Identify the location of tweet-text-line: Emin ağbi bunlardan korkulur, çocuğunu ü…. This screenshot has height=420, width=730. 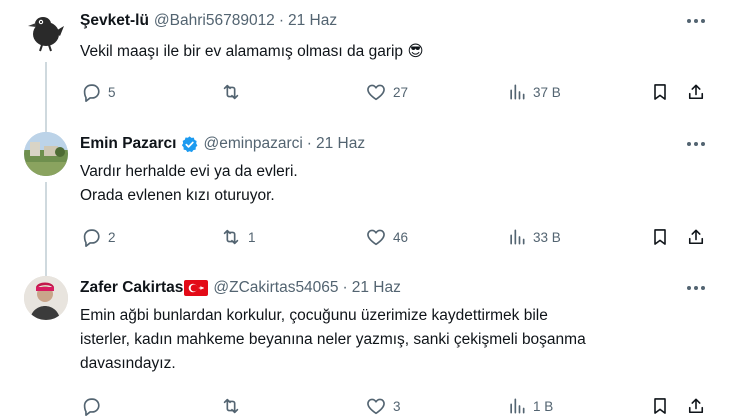
(314, 315).